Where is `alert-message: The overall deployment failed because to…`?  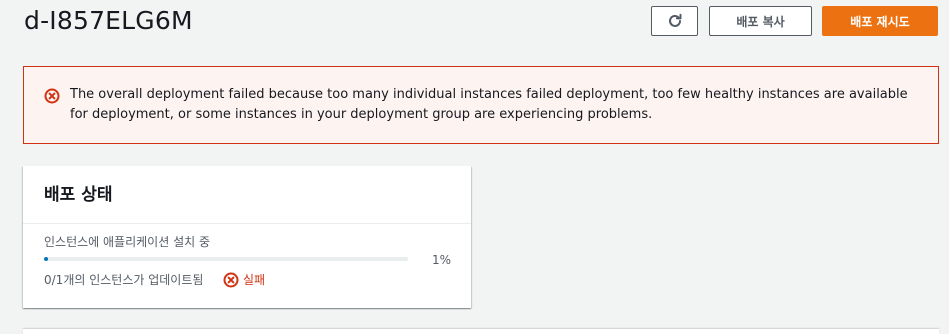
alert-message: The overall deployment failed because to… is located at coordinates (489, 104).